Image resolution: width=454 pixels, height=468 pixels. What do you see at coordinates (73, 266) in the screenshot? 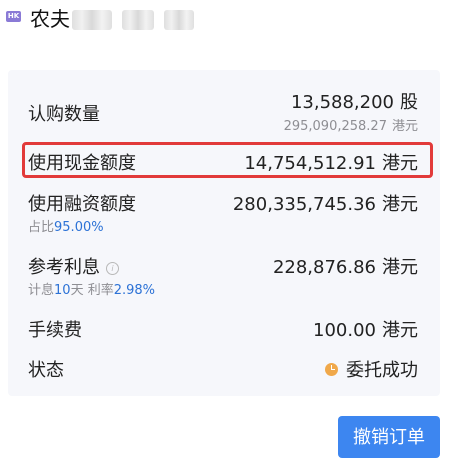
I see `interest-label: 参考利息 i` at bounding box center [73, 266].